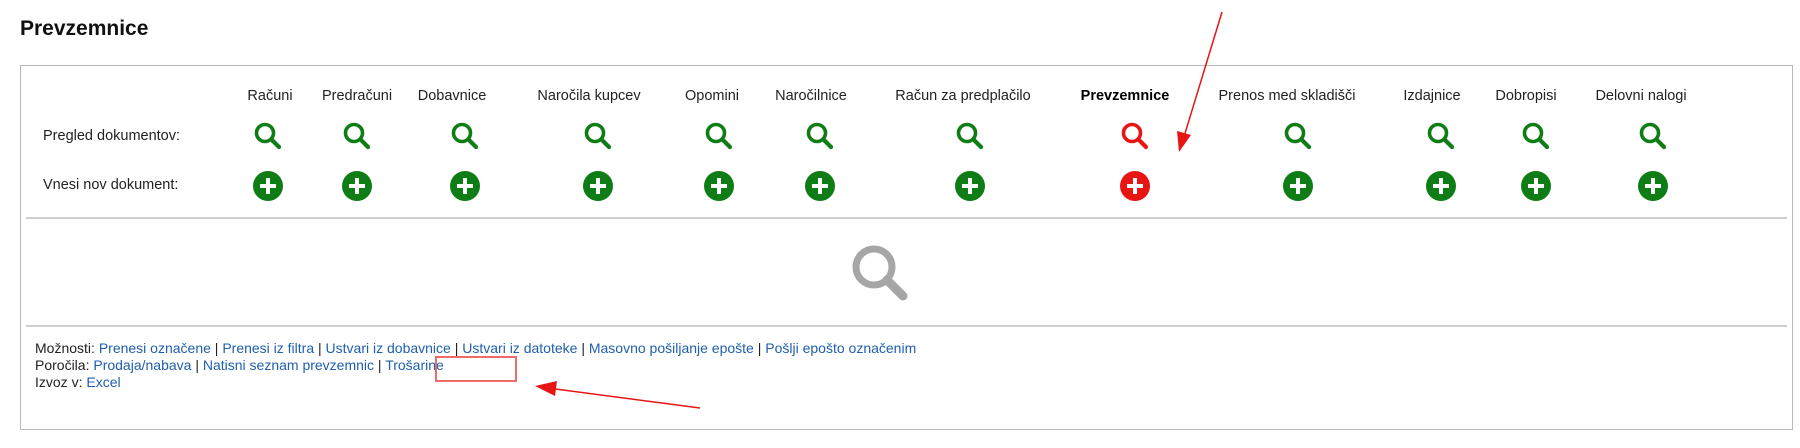 The height and width of the screenshot is (448, 1800). What do you see at coordinates (476, 369) in the screenshot?
I see `annotation-highlight-box` at bounding box center [476, 369].